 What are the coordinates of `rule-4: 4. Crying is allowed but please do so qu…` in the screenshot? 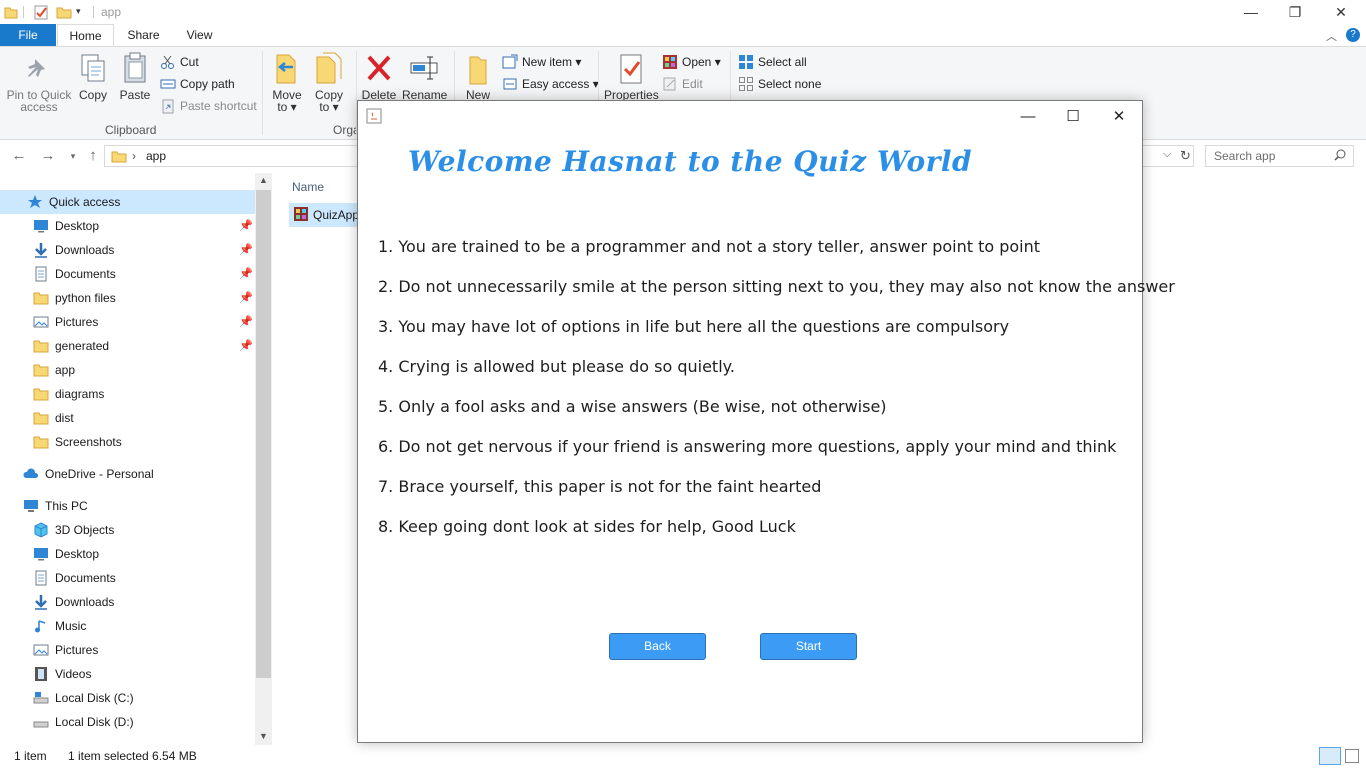 It's located at (556, 366).